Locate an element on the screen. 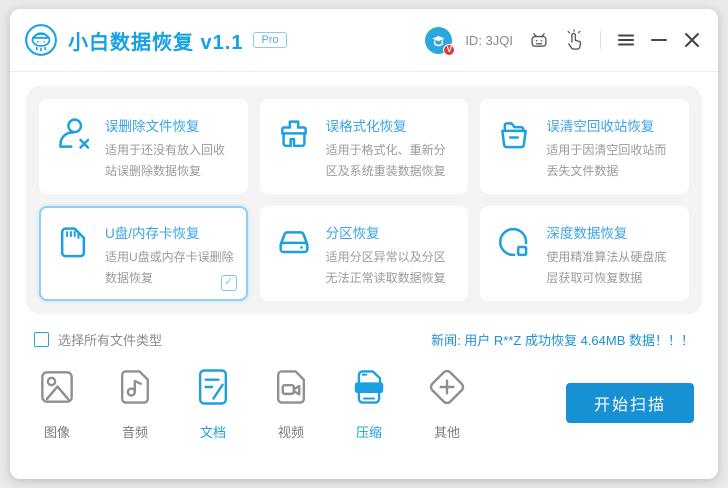 This screenshot has height=488, width=728. header-separator is located at coordinates (364, 71).